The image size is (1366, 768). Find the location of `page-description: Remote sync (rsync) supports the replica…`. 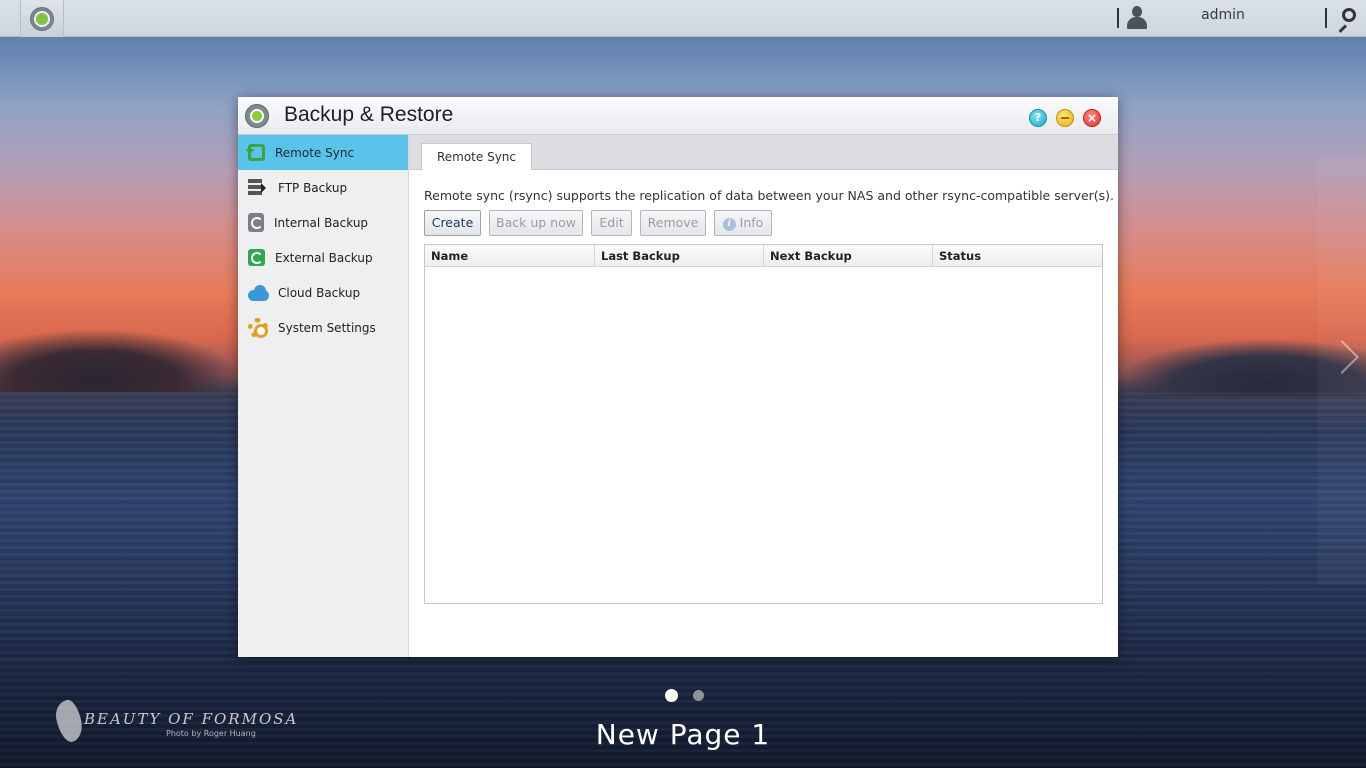

page-description: Remote sync (rsync) supports the replica… is located at coordinates (769, 195).